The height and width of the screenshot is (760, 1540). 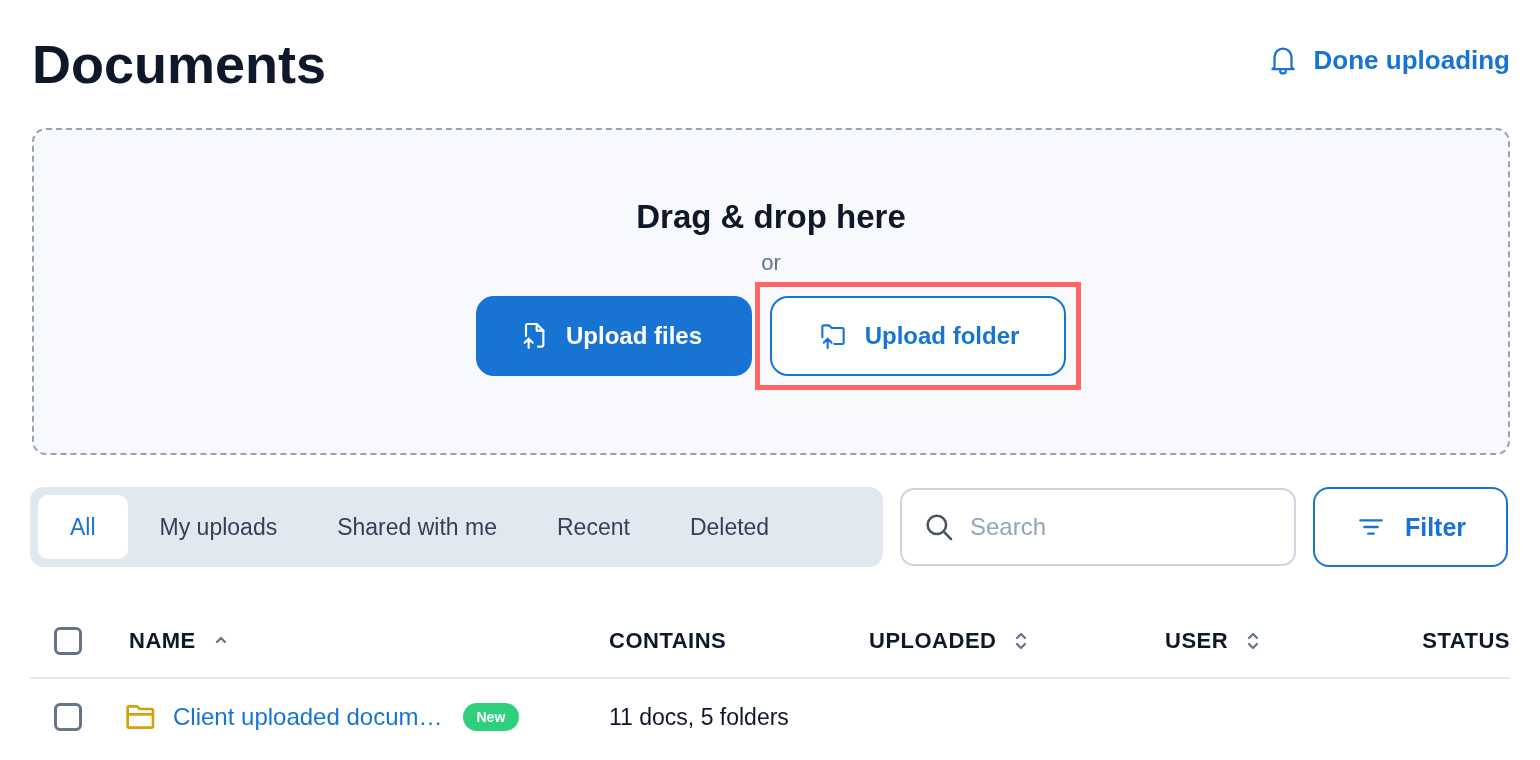 I want to click on tab: Deleted, so click(x=729, y=527).